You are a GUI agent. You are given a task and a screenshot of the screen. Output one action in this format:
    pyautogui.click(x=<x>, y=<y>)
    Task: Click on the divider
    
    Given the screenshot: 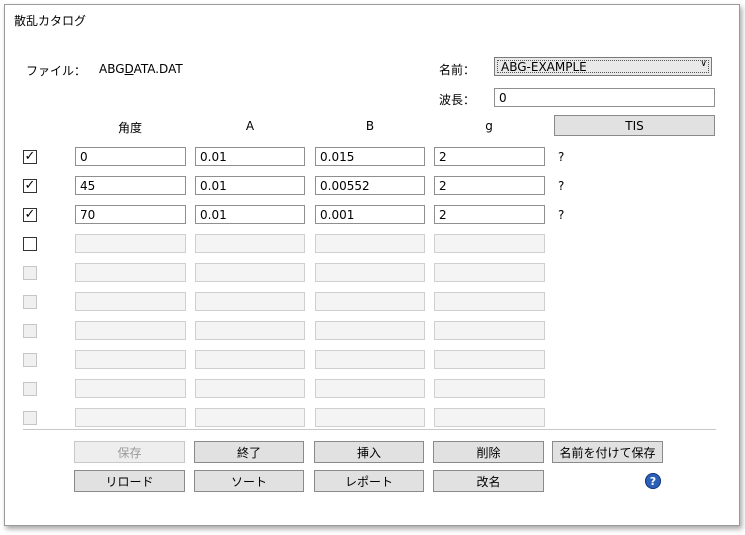 What is the action you would take?
    pyautogui.click(x=369, y=429)
    